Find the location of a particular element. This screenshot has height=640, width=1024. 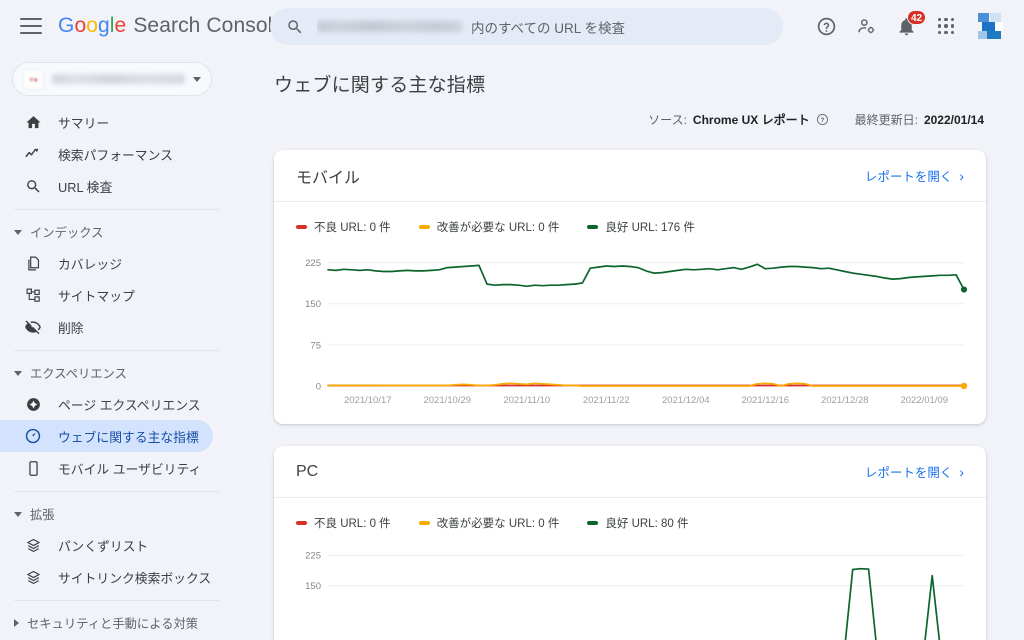

pc-chart: 150 225 is located at coordinates (630, 585).